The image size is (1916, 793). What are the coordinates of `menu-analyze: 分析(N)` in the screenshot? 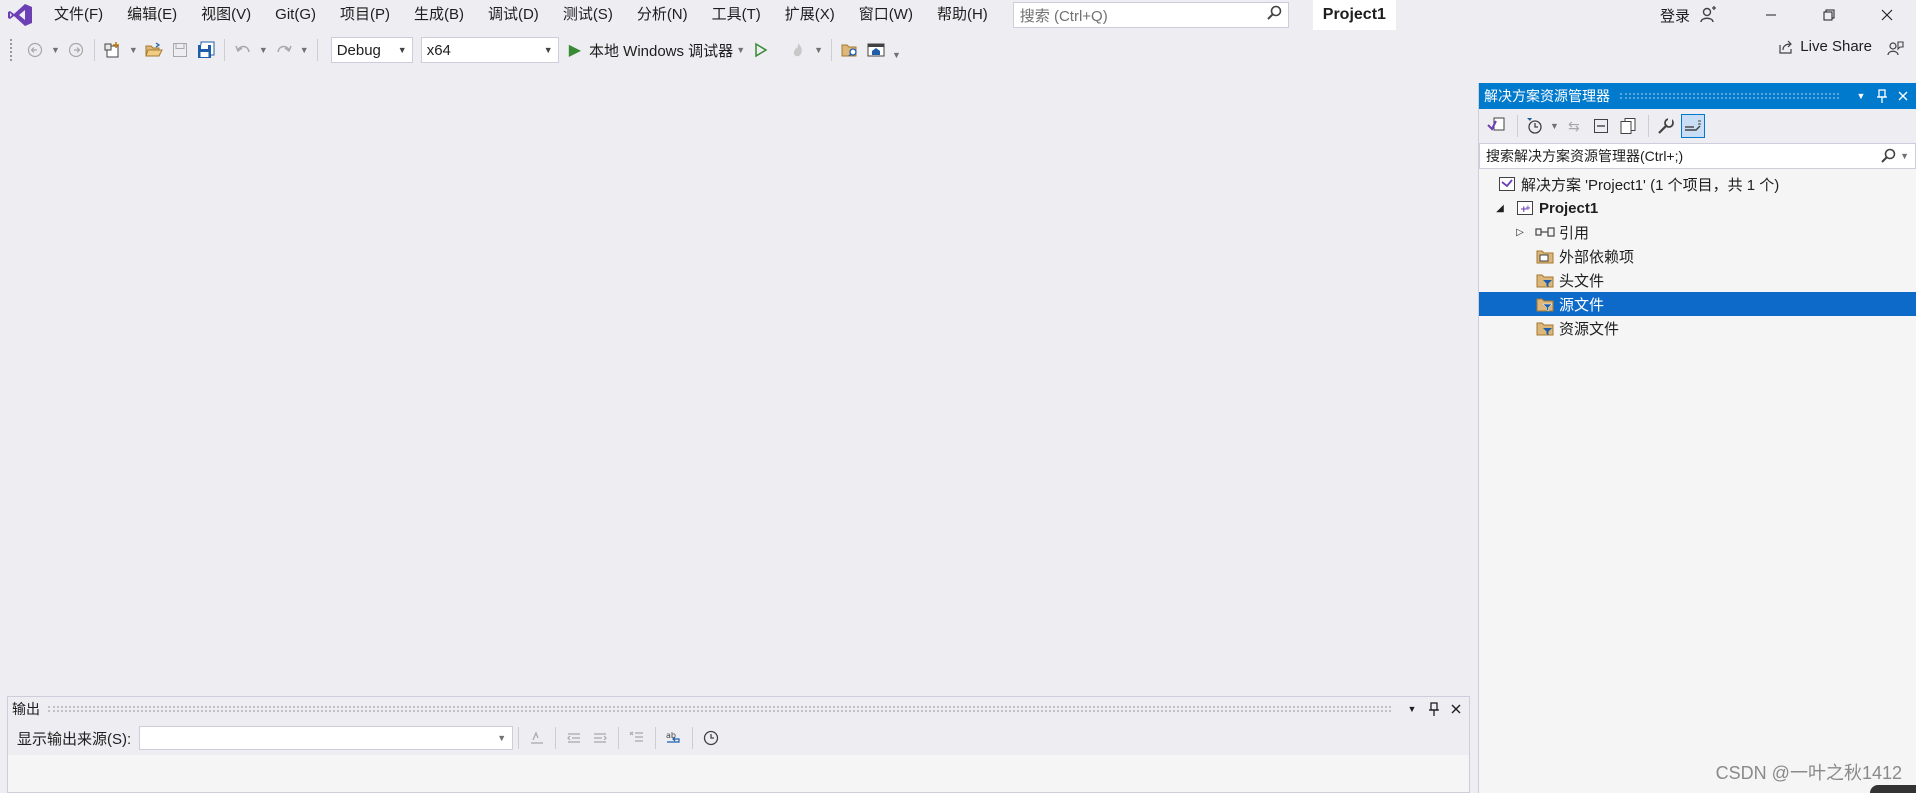 It's located at (662, 15).